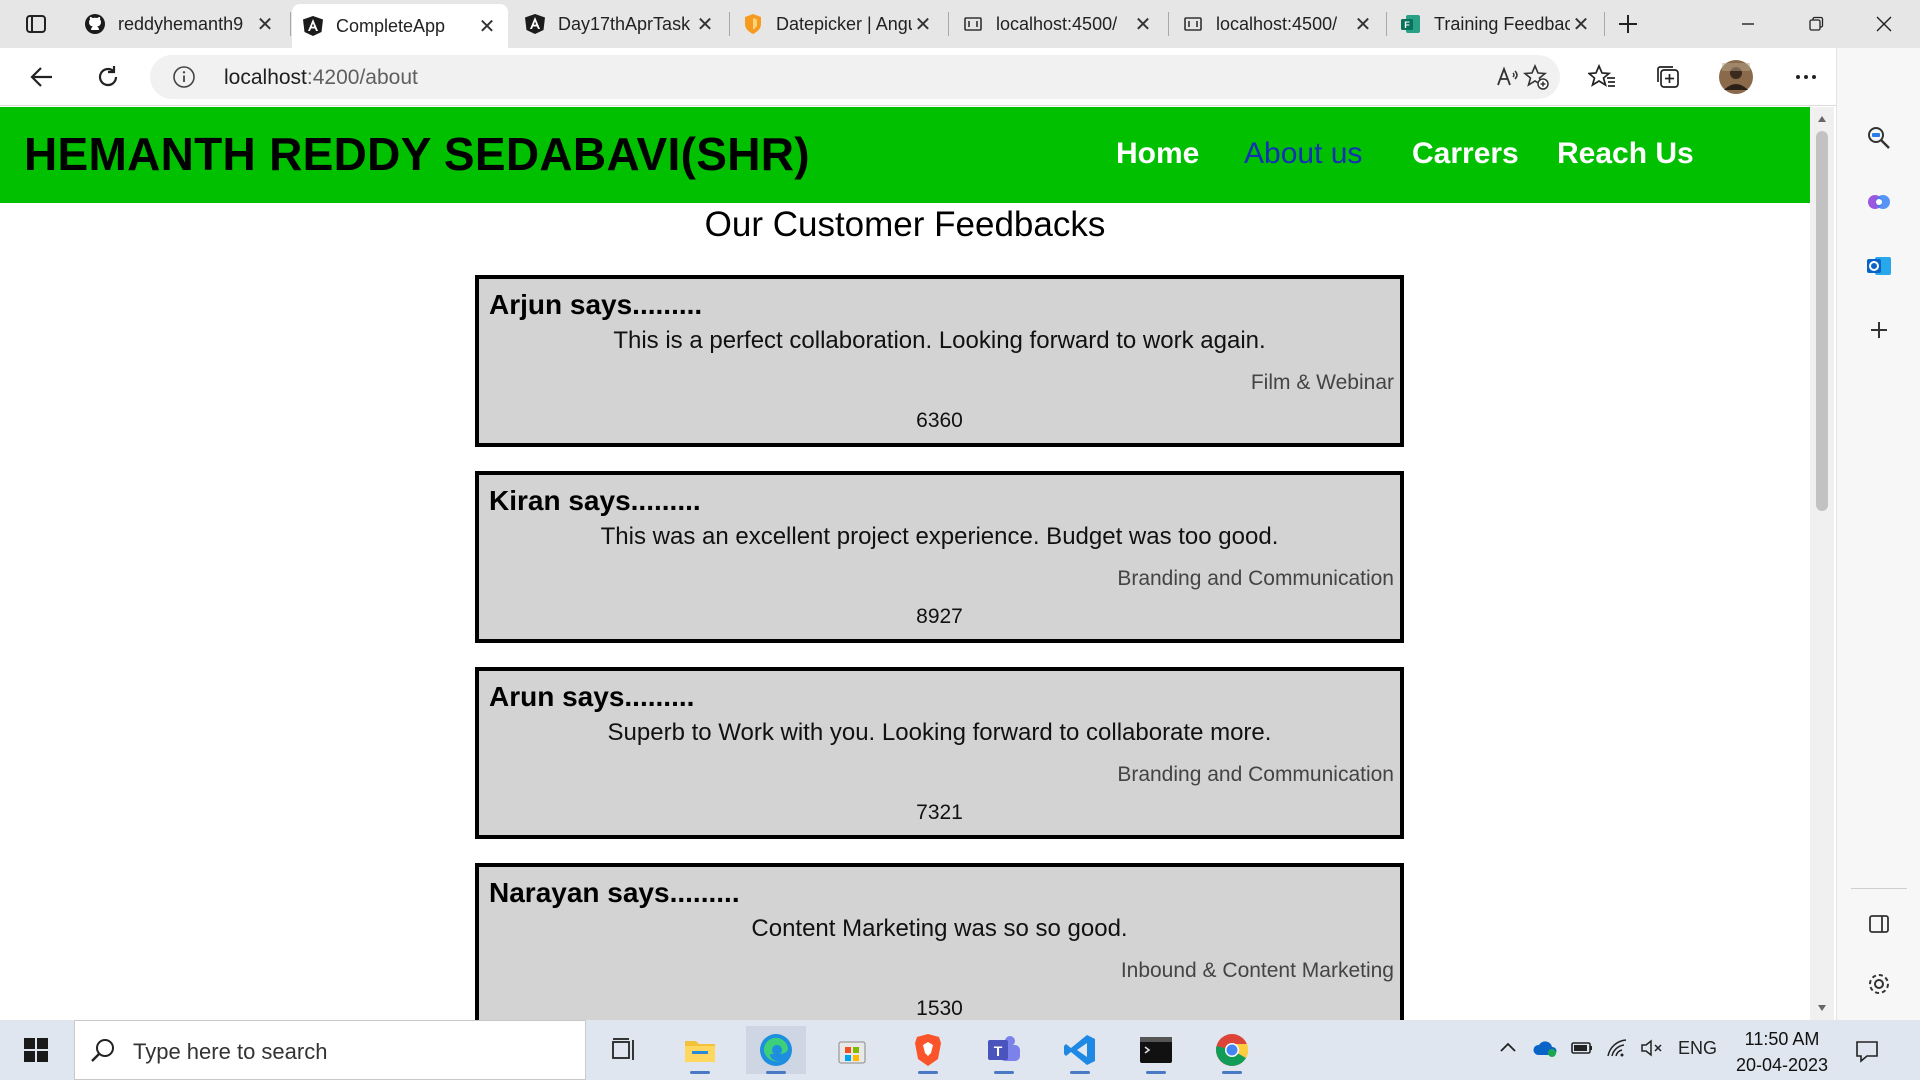  Describe the element at coordinates (1278, 24) in the screenshot. I see `tab-localhost-4500-b: localhost:4500/ ✕` at that location.